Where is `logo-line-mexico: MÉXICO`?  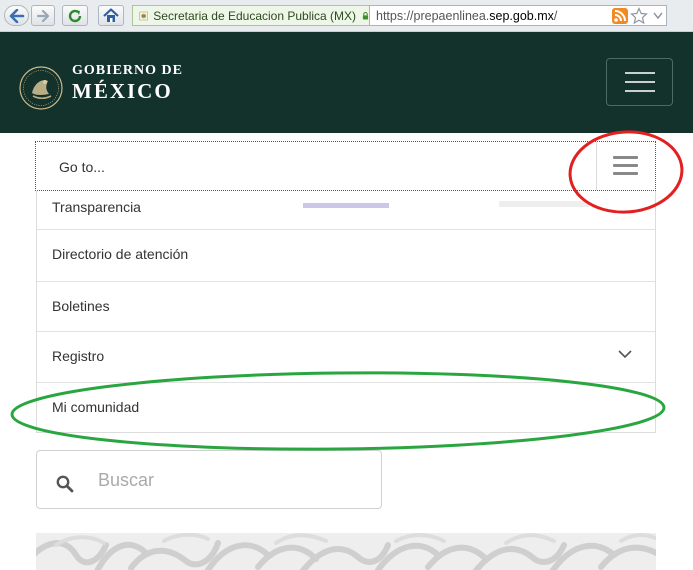 logo-line-mexico: MÉXICO is located at coordinates (122, 91).